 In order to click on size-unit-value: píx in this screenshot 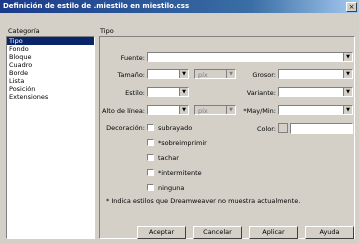, I will do `click(203, 75)`.